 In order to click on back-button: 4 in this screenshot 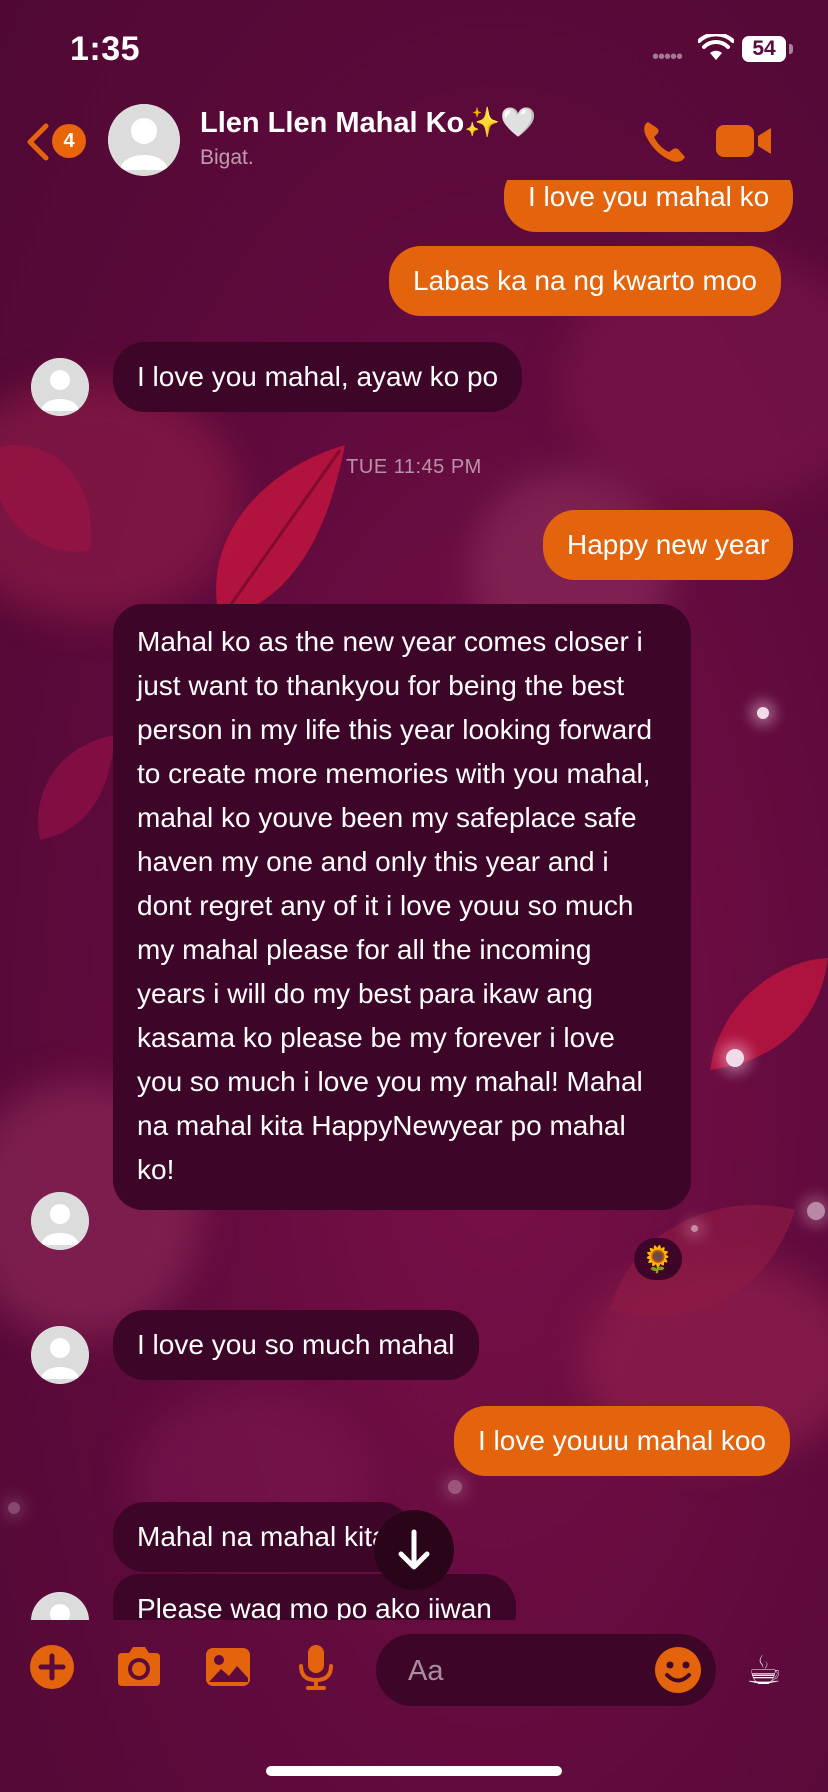, I will do `click(59, 141)`.